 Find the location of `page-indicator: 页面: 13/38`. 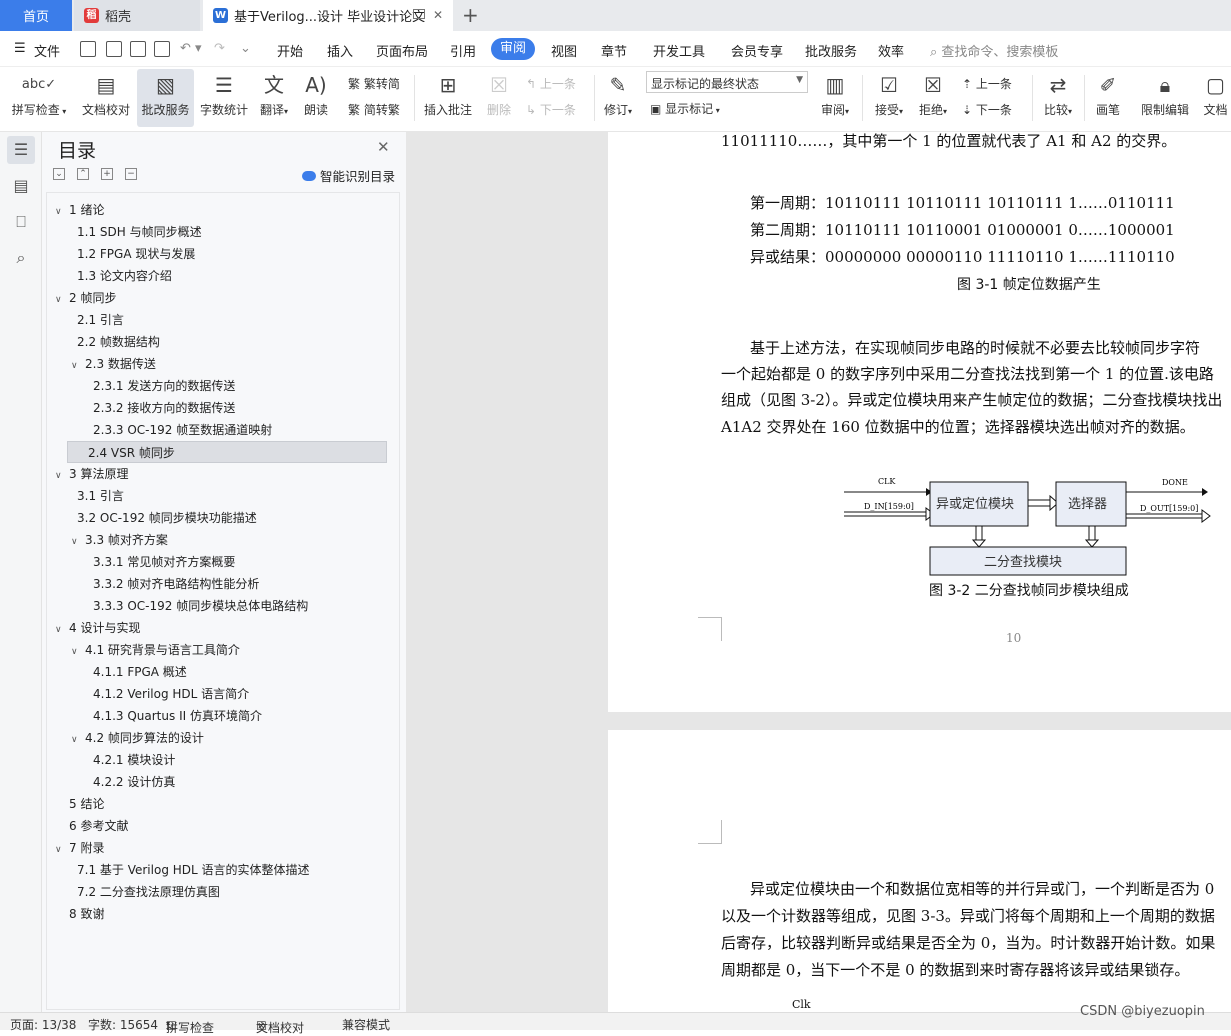

page-indicator: 页面: 13/38 is located at coordinates (43, 1024).